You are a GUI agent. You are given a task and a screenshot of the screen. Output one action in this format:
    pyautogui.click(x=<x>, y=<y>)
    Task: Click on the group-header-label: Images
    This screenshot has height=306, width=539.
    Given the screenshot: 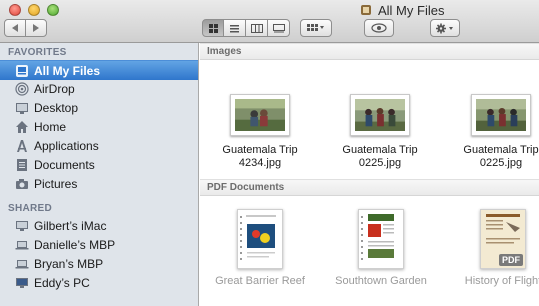 What is the action you would take?
    pyautogui.click(x=224, y=51)
    